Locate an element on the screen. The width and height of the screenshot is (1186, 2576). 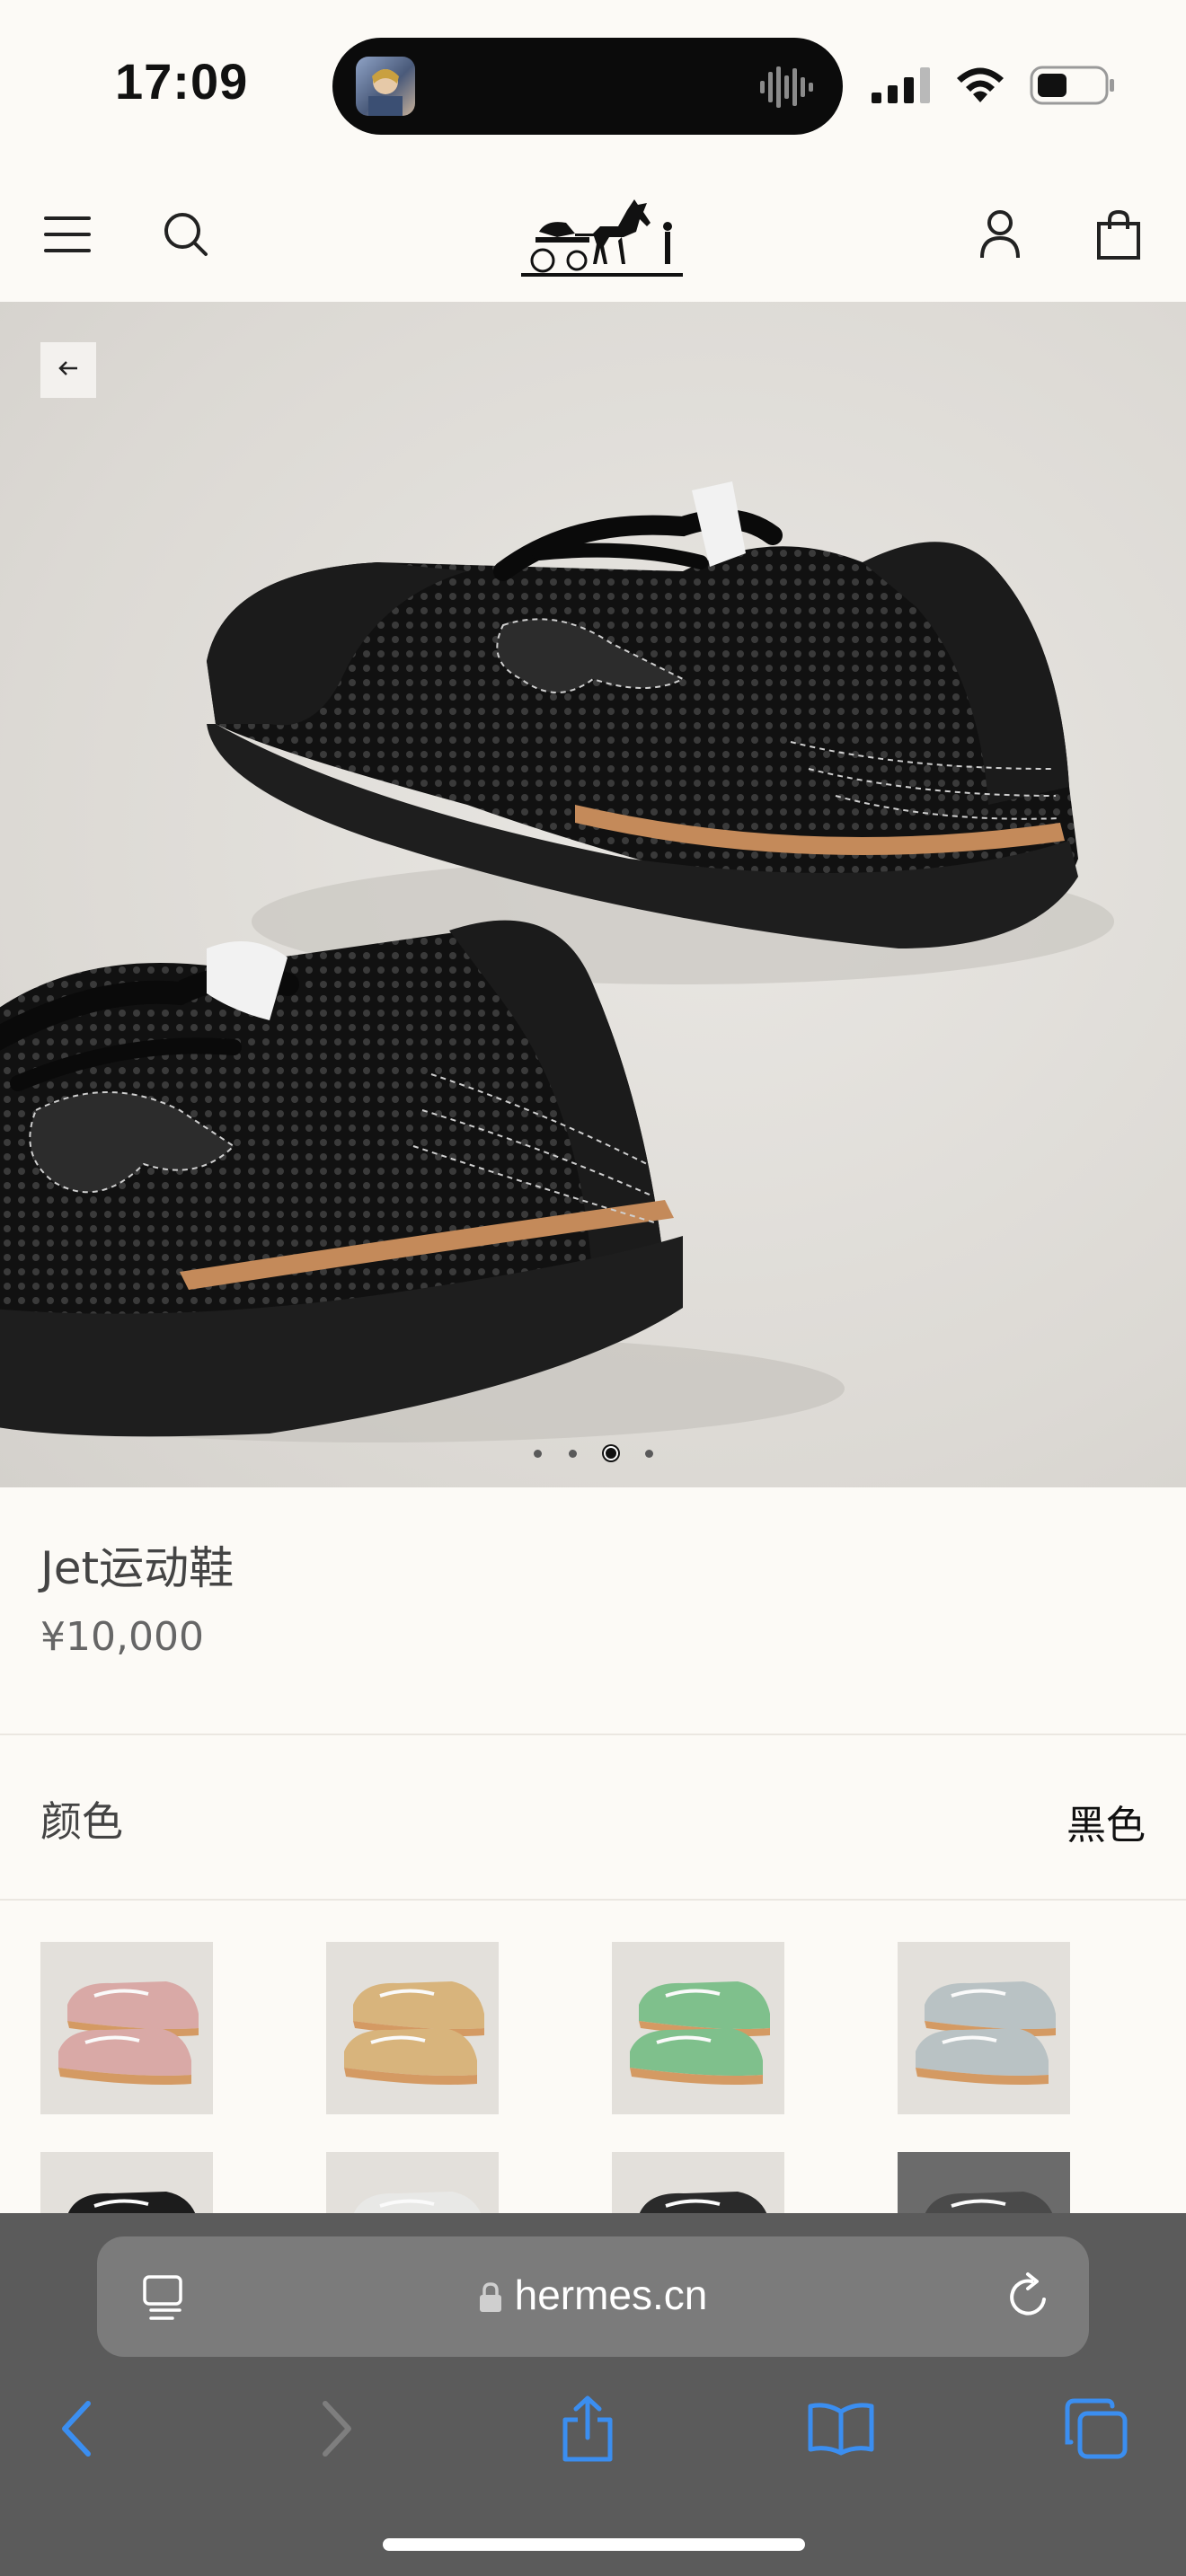
product-price: ¥10,000 is located at coordinates (122, 1637).